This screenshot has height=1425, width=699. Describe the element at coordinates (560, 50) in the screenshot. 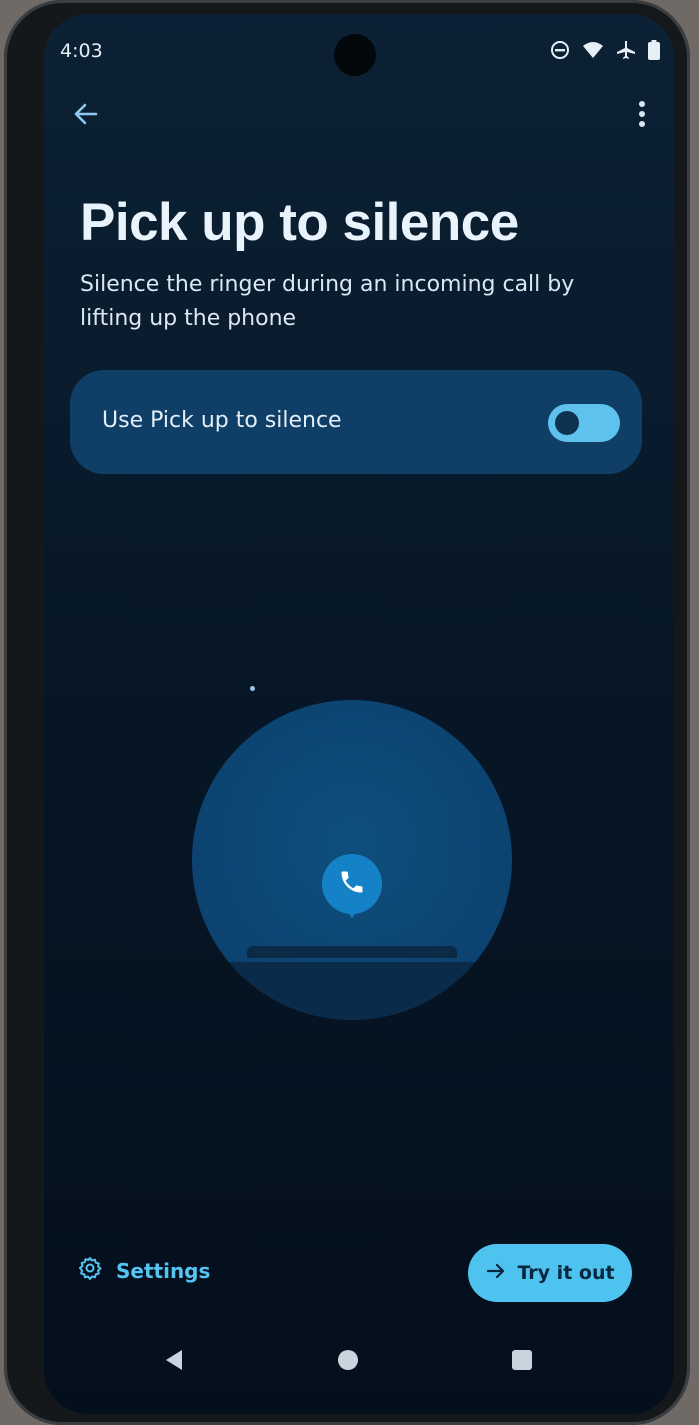

I see `do-not-disturb-icon` at that location.